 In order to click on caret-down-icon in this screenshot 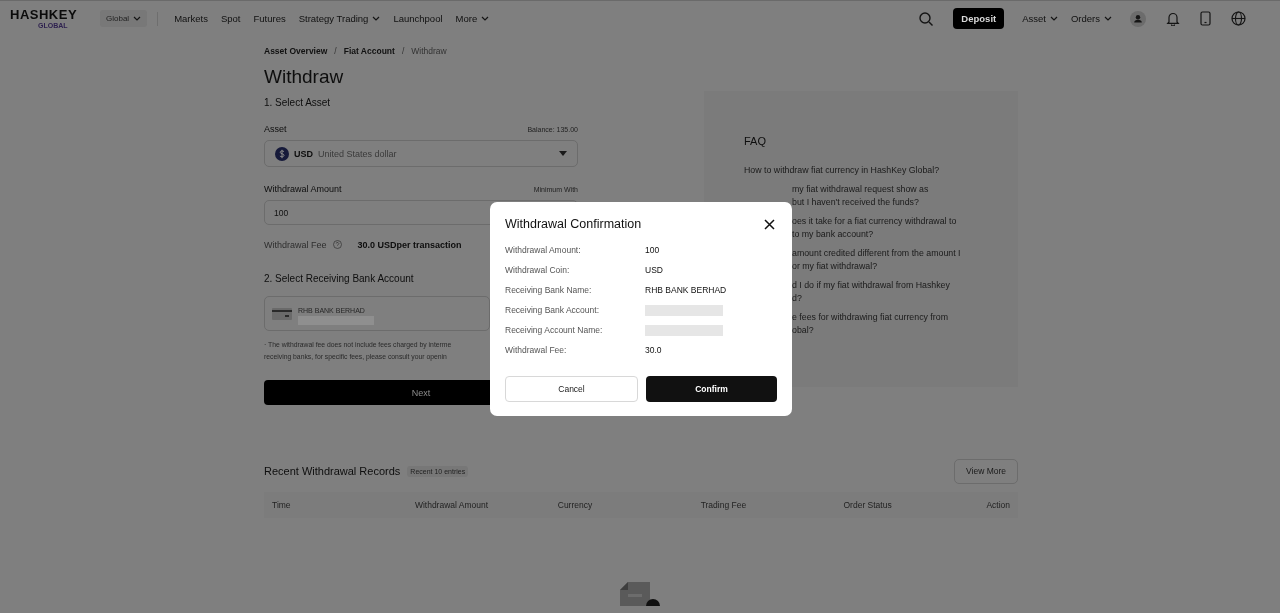, I will do `click(563, 153)`.